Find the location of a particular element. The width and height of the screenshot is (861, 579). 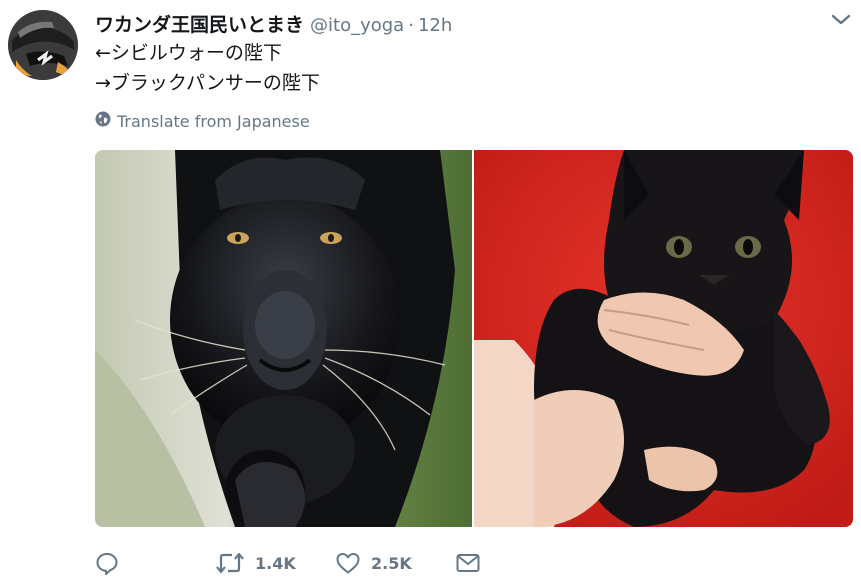

globe-icon is located at coordinates (106, 121).